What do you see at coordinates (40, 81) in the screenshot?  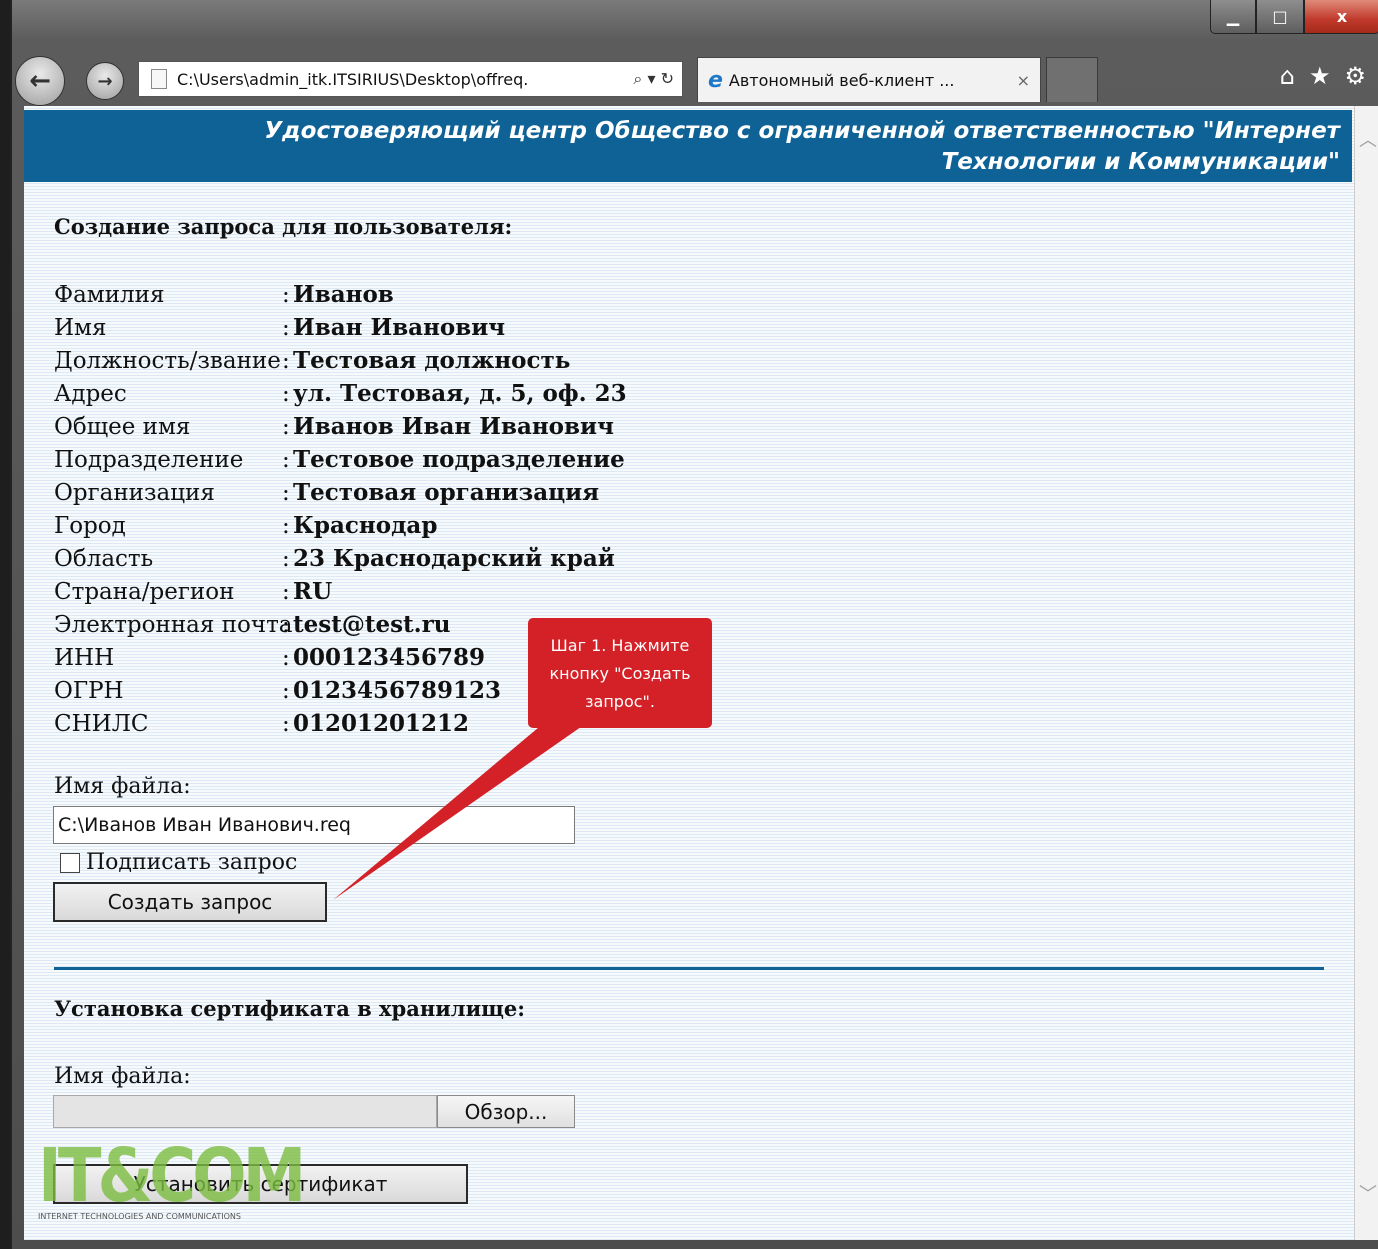 I see `back-arrow-icon: ←` at bounding box center [40, 81].